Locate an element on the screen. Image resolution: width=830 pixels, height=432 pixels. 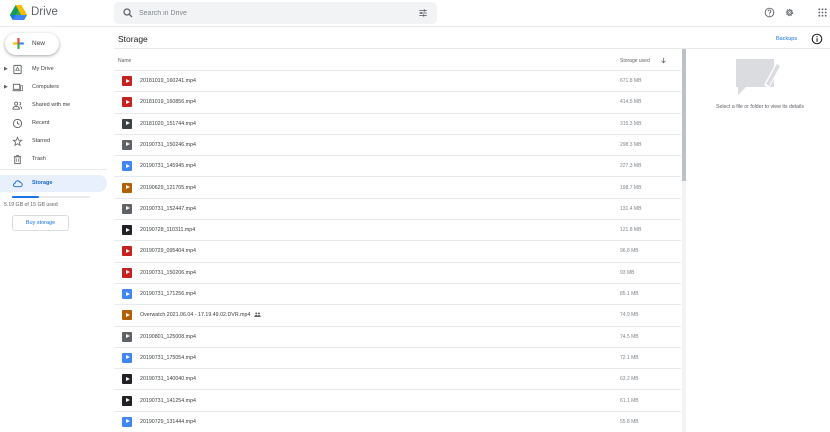
sidebar-item-storage: Storage is located at coordinates (53, 183).